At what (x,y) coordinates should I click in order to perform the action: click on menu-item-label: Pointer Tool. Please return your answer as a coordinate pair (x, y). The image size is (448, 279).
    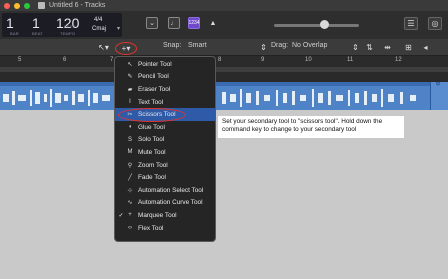
    Looking at the image, I should click on (155, 64).